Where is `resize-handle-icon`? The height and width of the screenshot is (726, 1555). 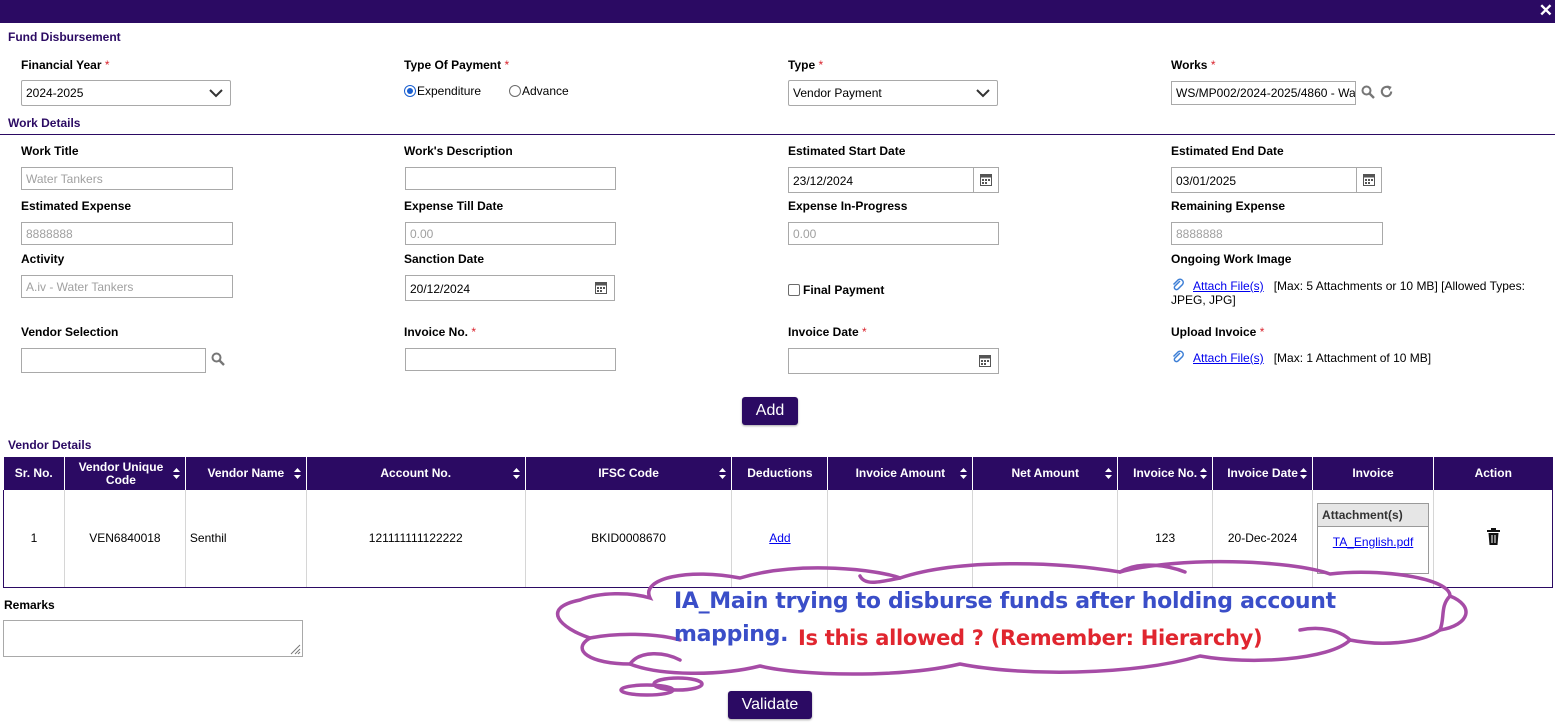
resize-handle-icon is located at coordinates (295, 649).